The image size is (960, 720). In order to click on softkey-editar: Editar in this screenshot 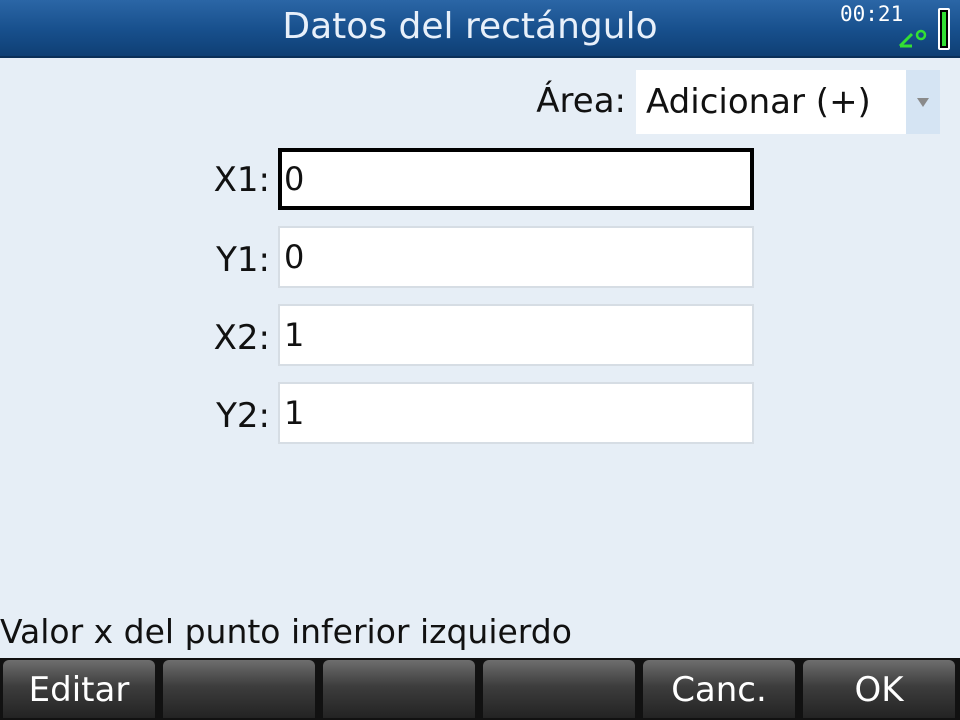, I will do `click(79, 689)`.